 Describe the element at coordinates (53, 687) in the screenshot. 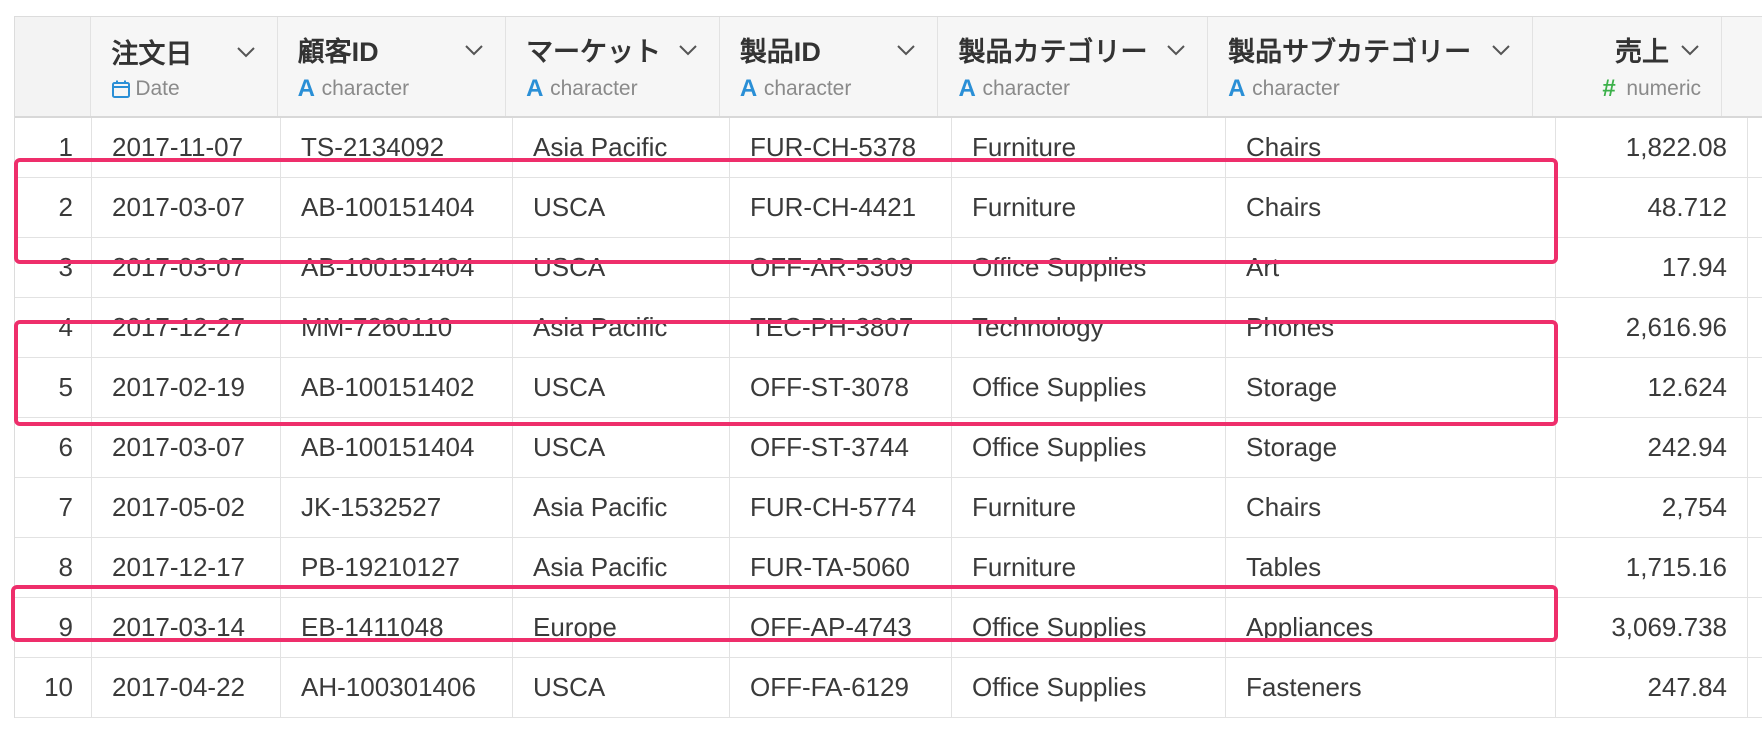

I see `row-number-cell: 10` at that location.